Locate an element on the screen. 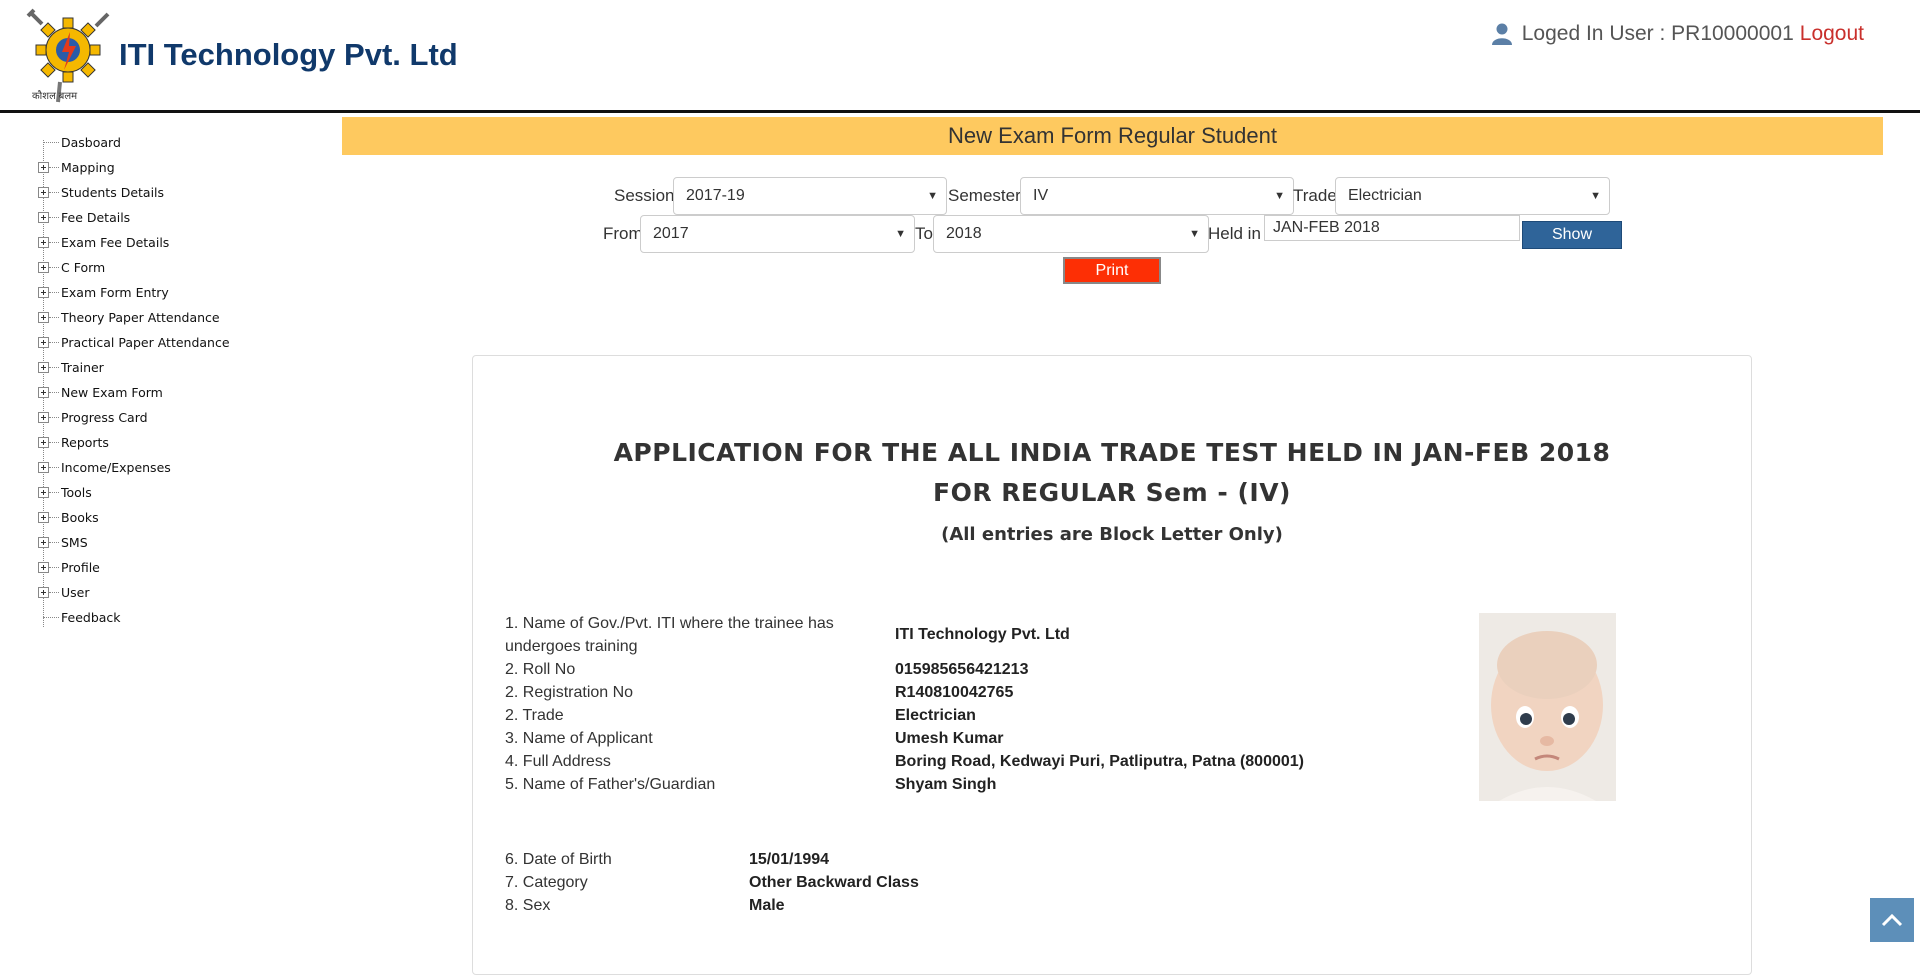 The height and width of the screenshot is (975, 1920). sidebar-item-fee-details: Fee Details is located at coordinates (184, 217).